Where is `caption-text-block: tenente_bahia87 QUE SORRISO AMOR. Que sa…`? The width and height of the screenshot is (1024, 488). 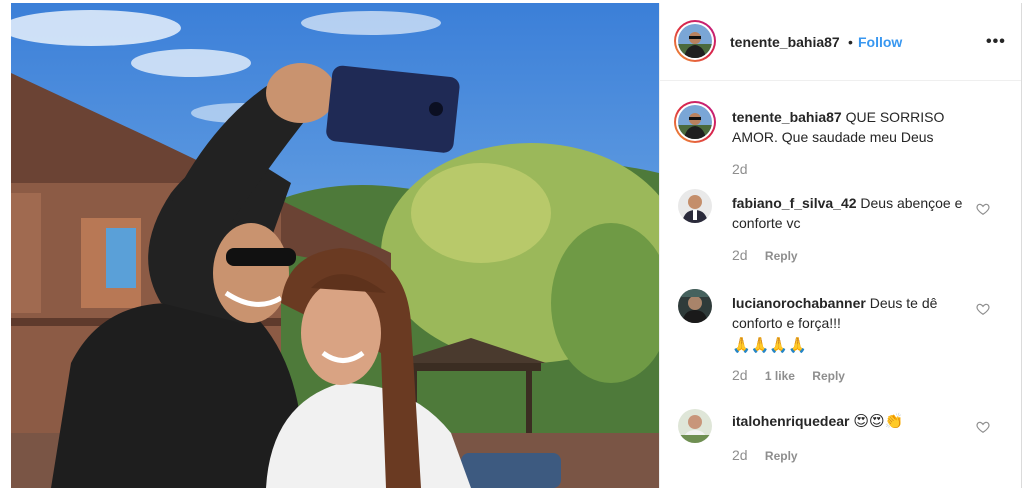 caption-text-block: tenente_bahia87 QUE SORRISO AMOR. Que sa… is located at coordinates (852, 127).